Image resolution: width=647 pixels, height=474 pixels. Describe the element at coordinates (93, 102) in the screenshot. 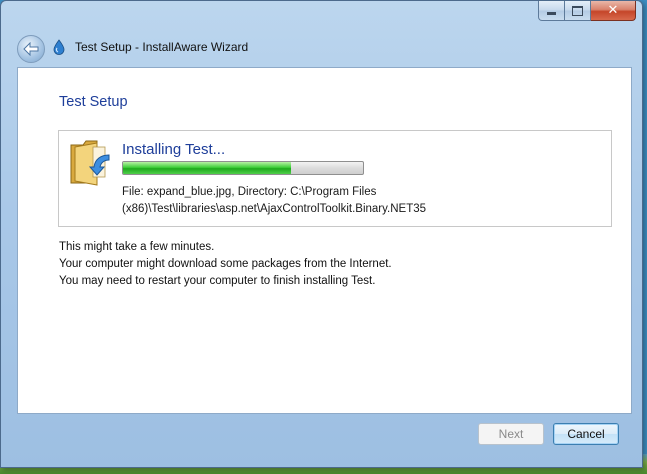

I see `page-heading: Test Setup` at that location.